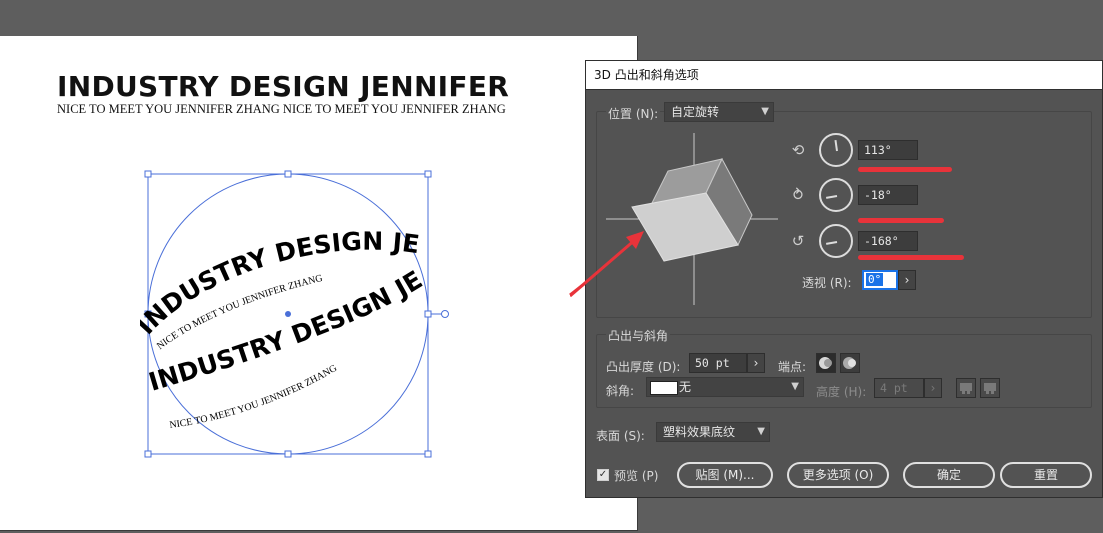  Describe the element at coordinates (713, 432) in the screenshot. I see `surface-dropdown: 塑料效果底纹 ▼` at that location.